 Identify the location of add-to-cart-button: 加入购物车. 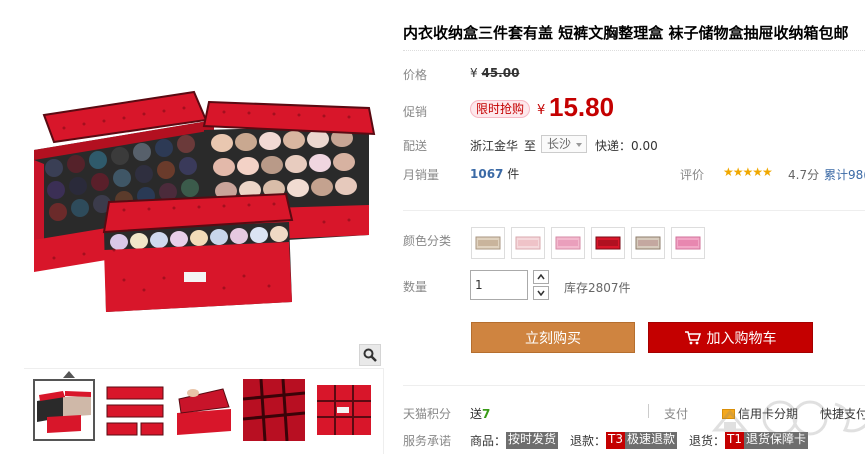
(730, 337).